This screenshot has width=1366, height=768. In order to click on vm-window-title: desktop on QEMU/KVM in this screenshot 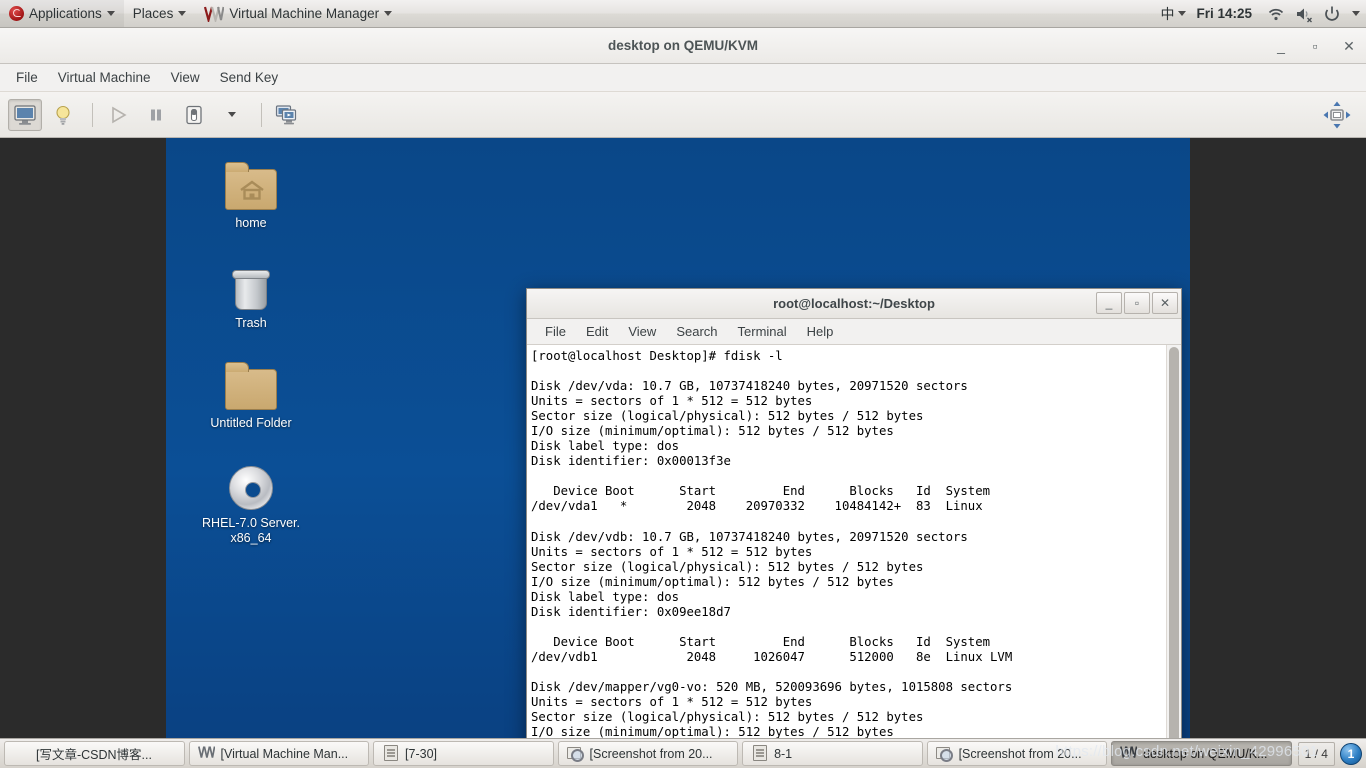, I will do `click(682, 45)`.